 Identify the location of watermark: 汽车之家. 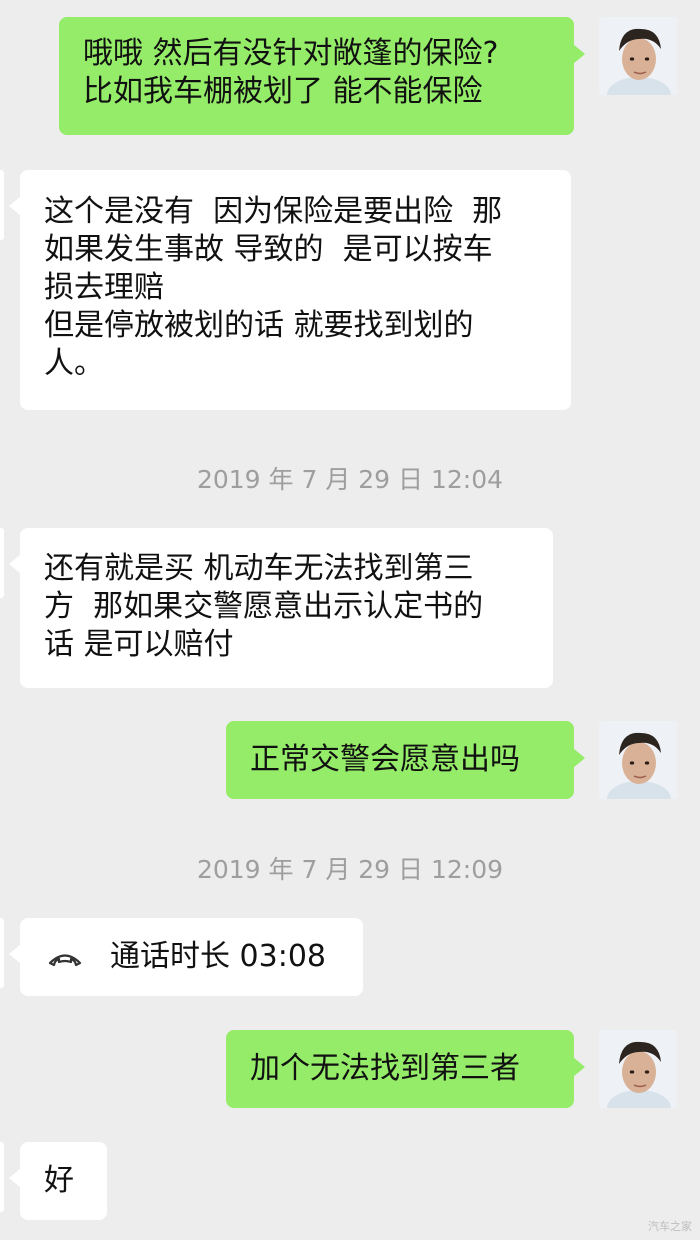
(670, 1226).